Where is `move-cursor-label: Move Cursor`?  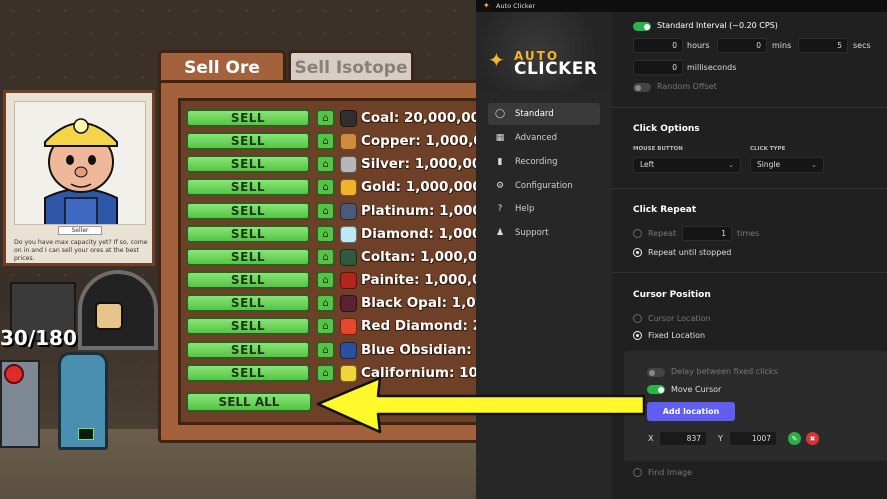
move-cursor-label: Move Cursor is located at coordinates (696, 389).